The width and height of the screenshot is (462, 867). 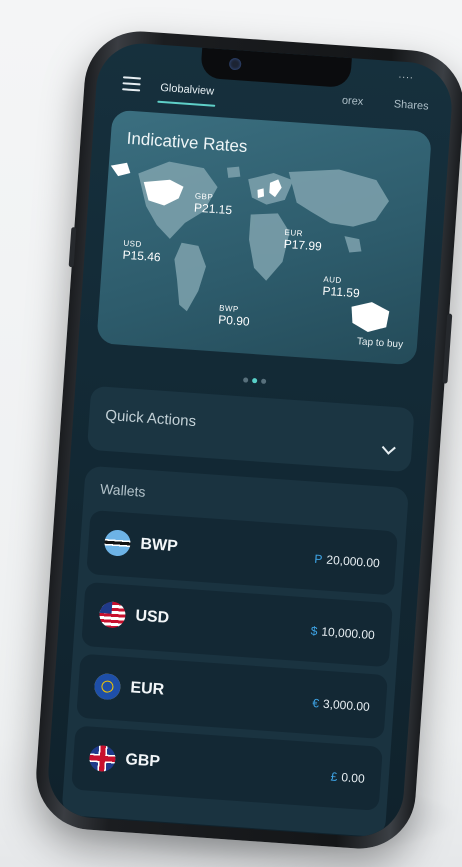 What do you see at coordinates (353, 561) in the screenshot?
I see `amount-value: 20,000.00` at bounding box center [353, 561].